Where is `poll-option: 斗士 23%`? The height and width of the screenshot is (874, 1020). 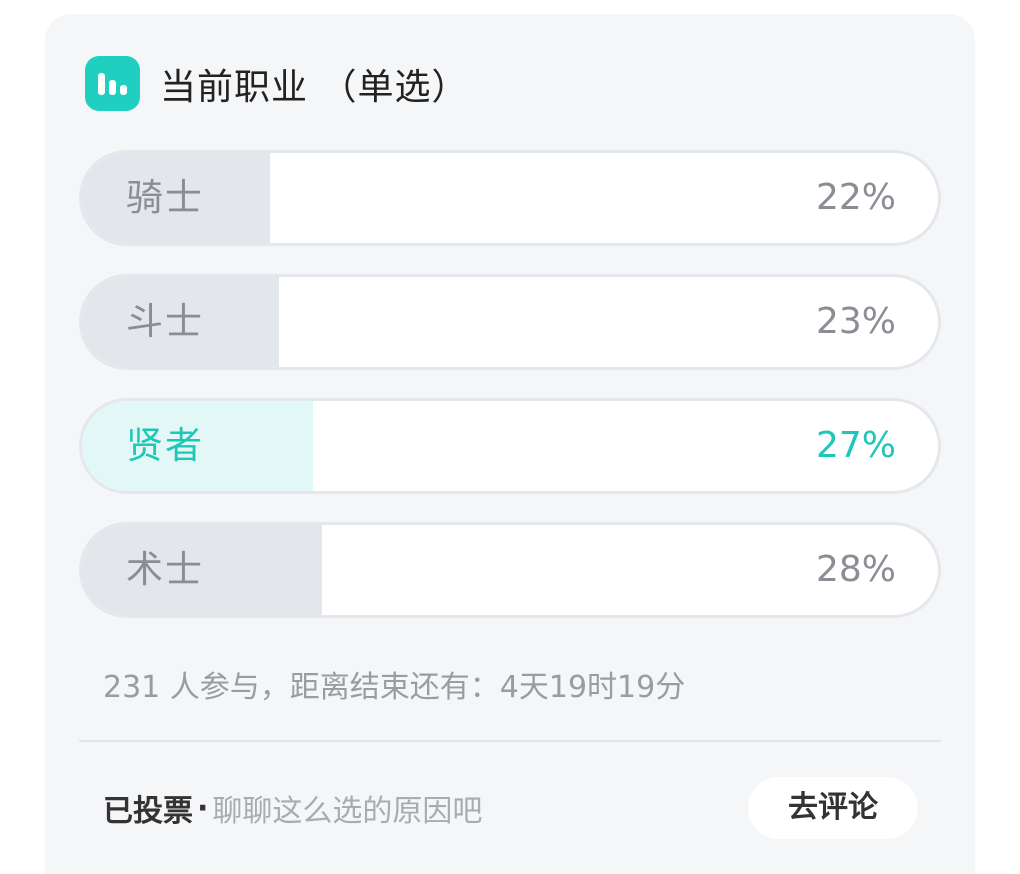 poll-option: 斗士 23% is located at coordinates (510, 322).